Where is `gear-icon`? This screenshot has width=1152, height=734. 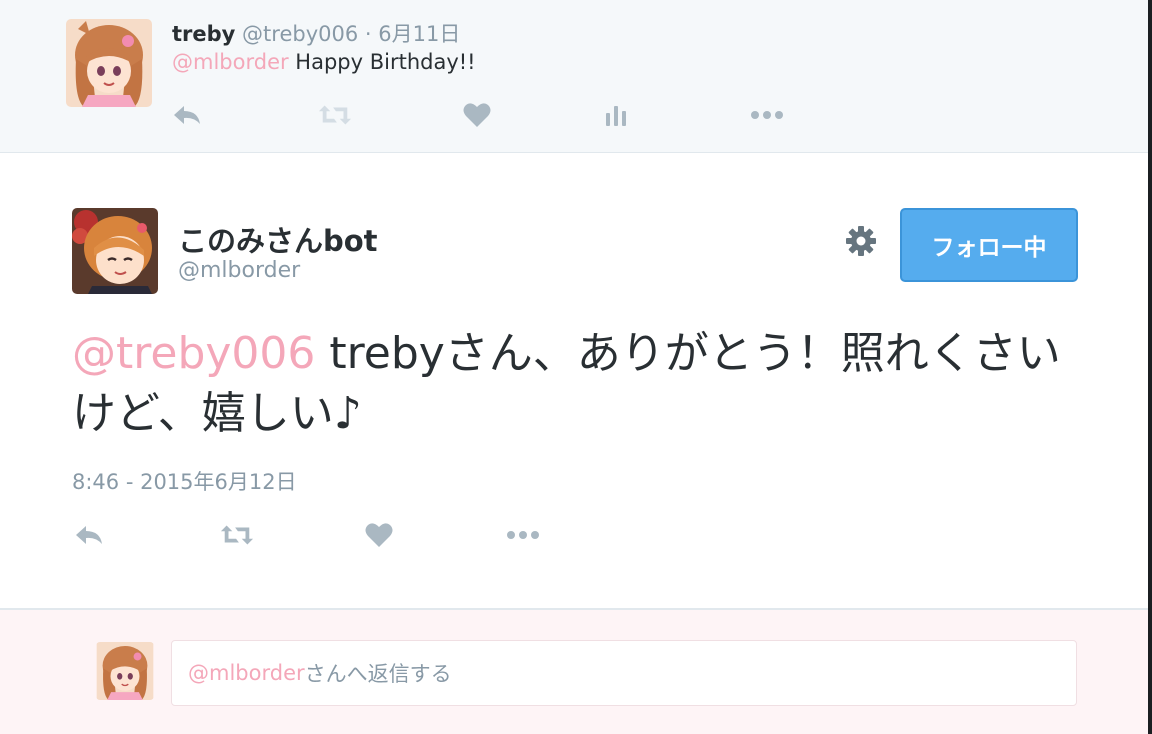
gear-icon is located at coordinates (861, 241).